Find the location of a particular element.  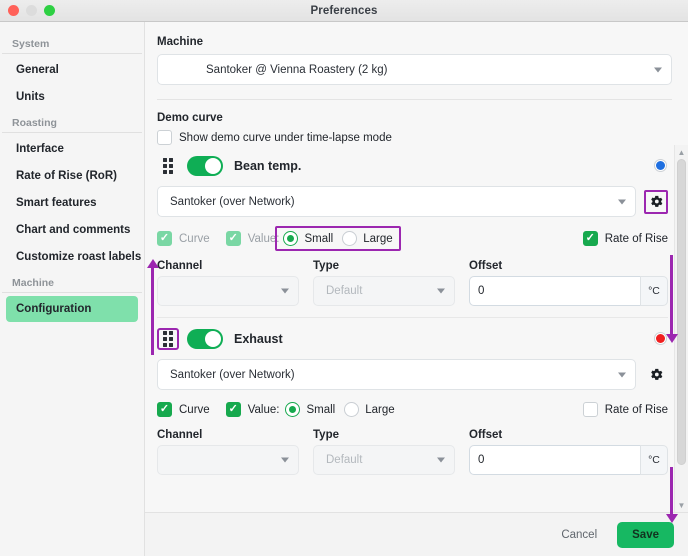

device-source-row: Santoker (over Network) is located at coordinates (412, 374).